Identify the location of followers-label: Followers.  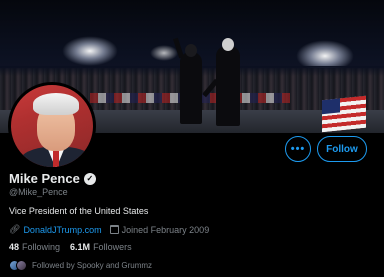
(112, 247).